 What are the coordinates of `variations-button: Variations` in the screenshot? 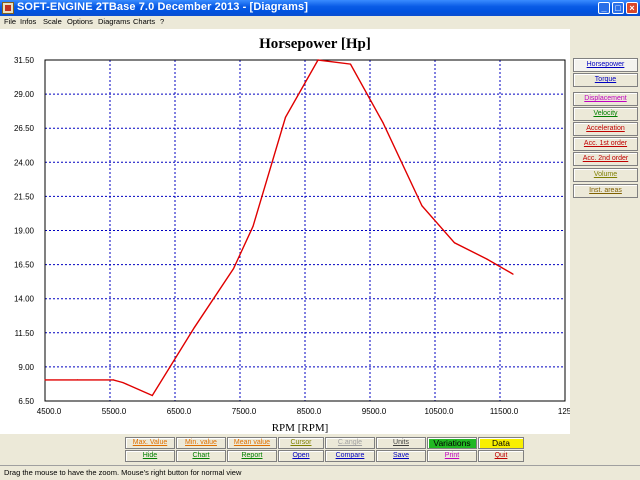 It's located at (452, 443).